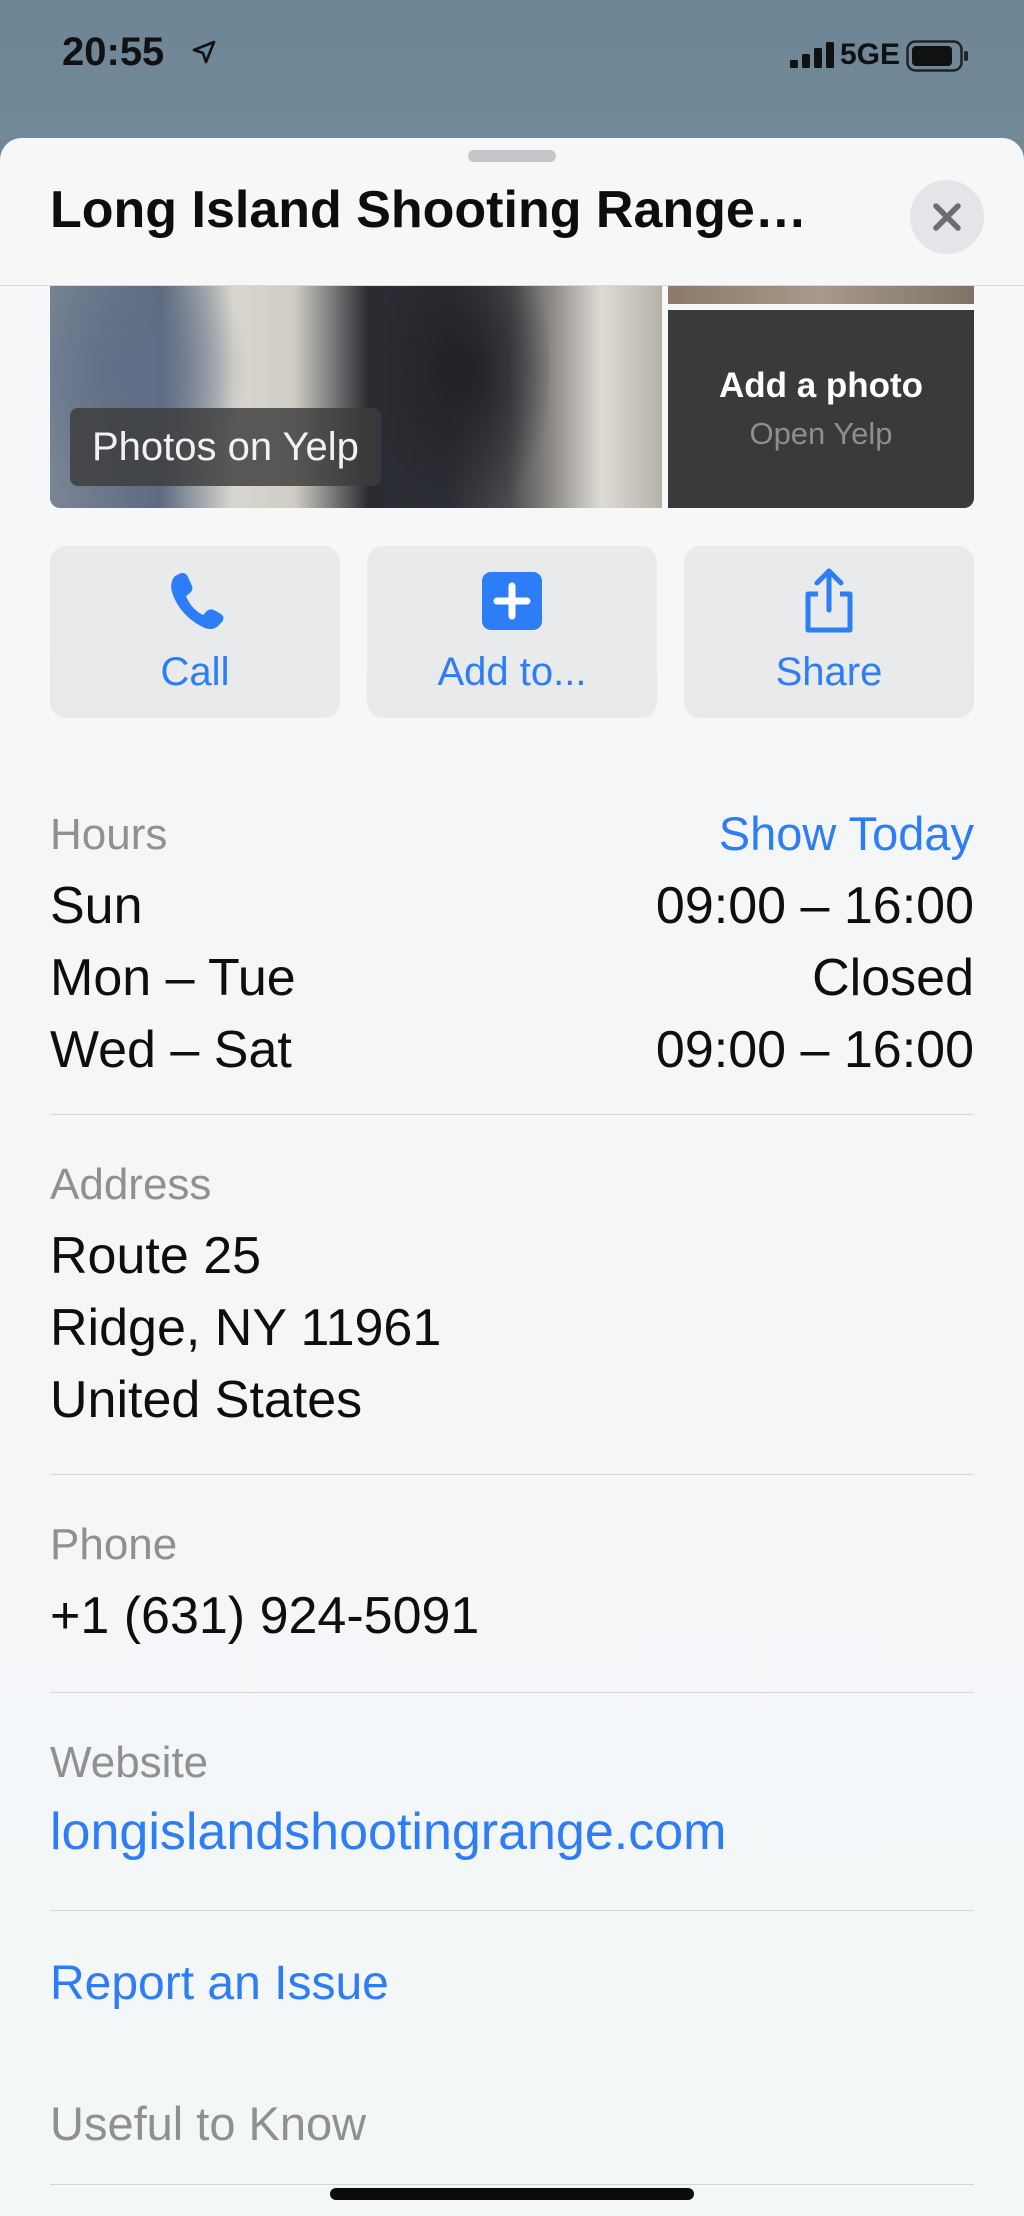  Describe the element at coordinates (195, 632) in the screenshot. I see `call-button: Call` at that location.